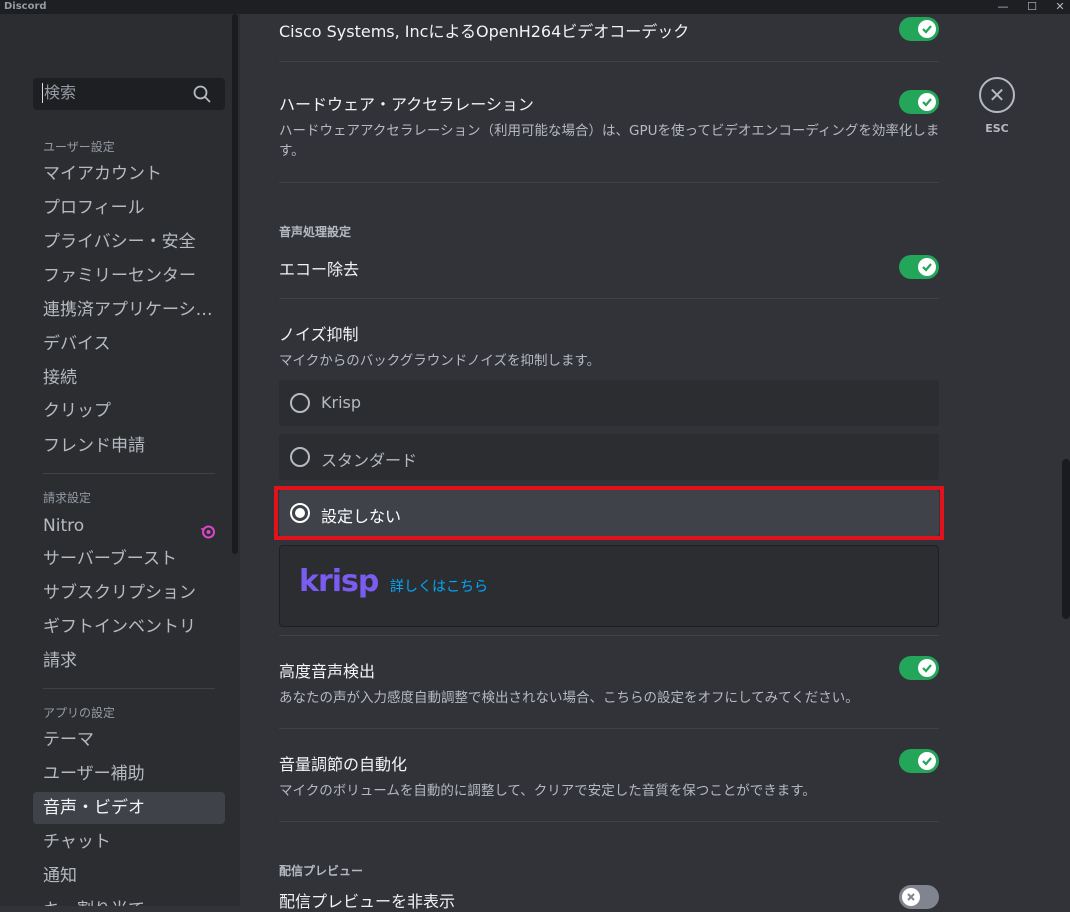  I want to click on openh264-title: Cisco Systems, IncによるOpenH264ビデオコーデック, so click(484, 31).